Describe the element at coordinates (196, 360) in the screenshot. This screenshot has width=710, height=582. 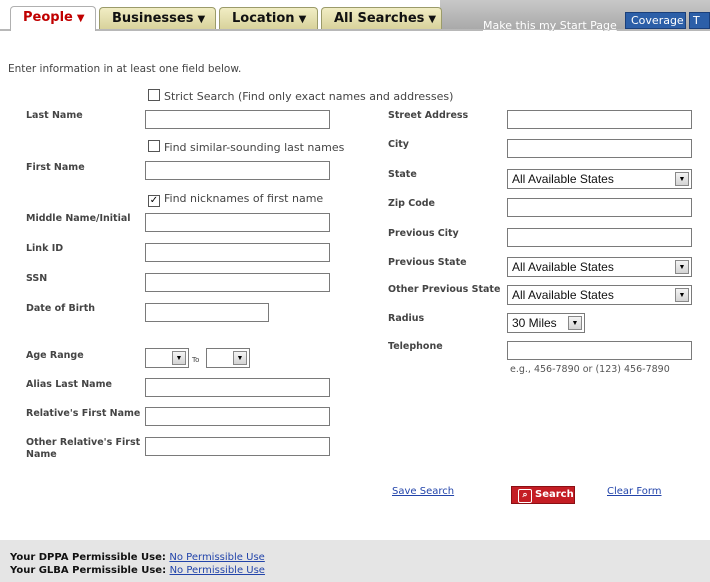
I see `age-to-label: To` at that location.